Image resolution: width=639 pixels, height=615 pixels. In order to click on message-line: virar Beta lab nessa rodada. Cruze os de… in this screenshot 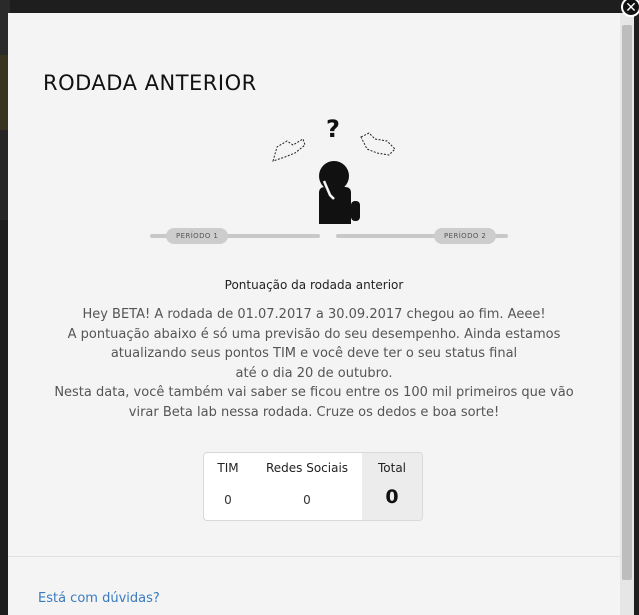, I will do `click(314, 412)`.